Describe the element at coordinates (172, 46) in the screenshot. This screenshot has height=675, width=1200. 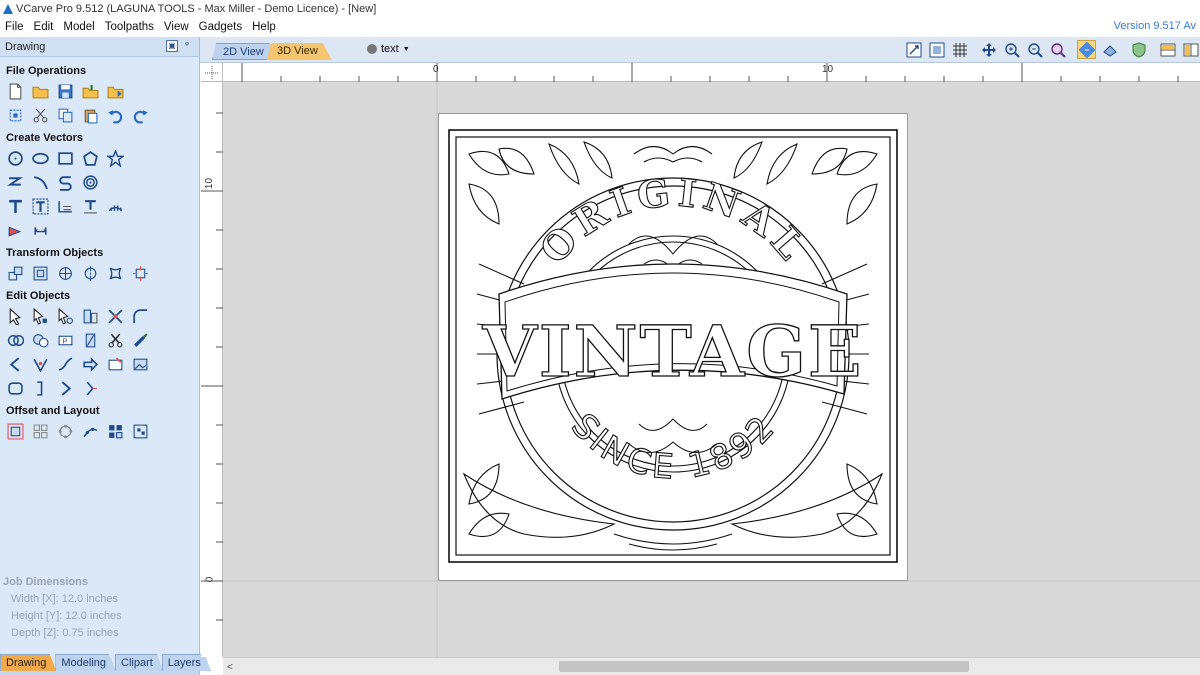
I see `pin-panel-icon: ▣` at that location.